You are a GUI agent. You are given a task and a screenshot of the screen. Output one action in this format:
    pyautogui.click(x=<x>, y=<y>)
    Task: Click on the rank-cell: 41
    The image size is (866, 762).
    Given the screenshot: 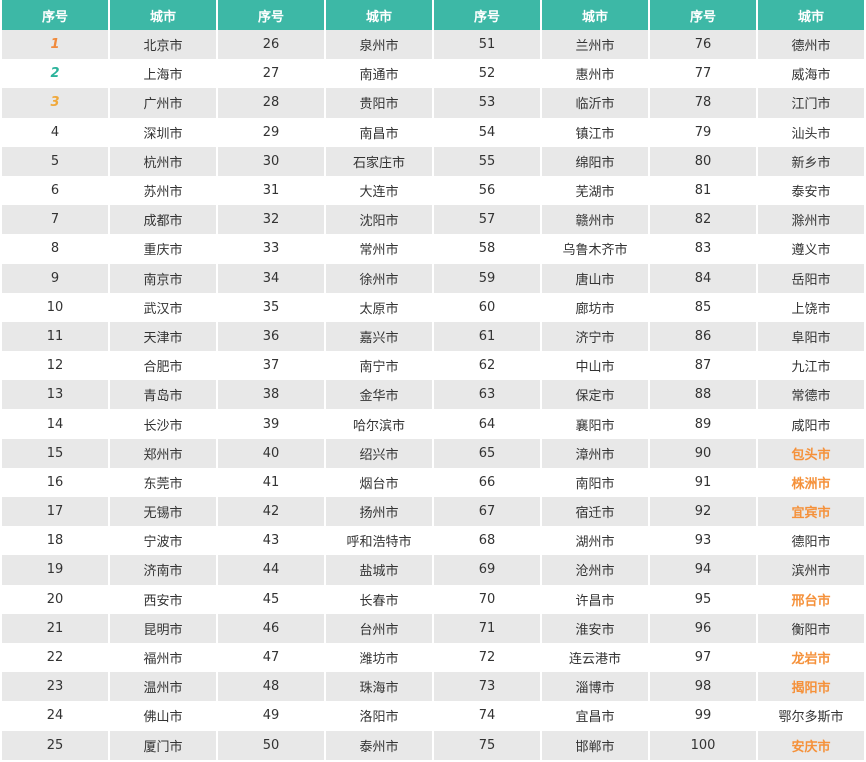 What is the action you would take?
    pyautogui.click(x=271, y=482)
    